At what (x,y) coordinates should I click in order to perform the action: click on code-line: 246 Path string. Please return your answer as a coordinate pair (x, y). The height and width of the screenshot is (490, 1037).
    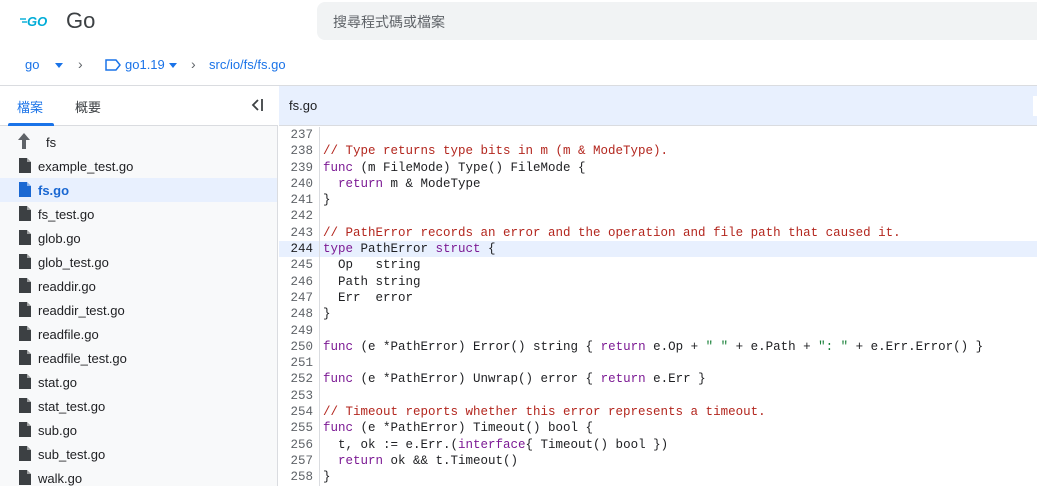
    Looking at the image, I should click on (658, 281).